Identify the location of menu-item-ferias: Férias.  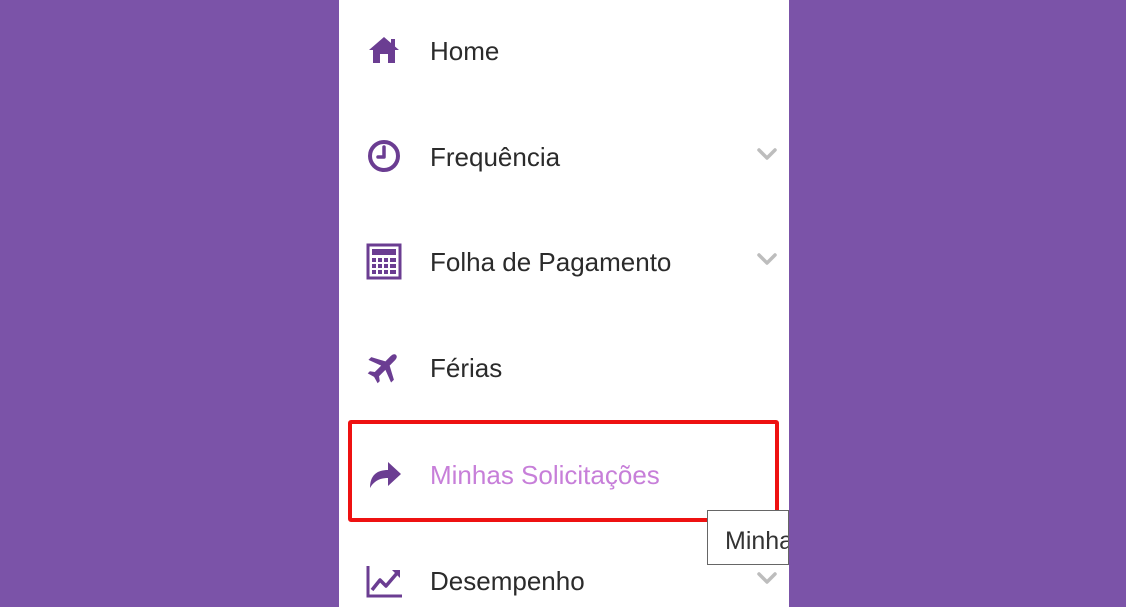
(564, 369).